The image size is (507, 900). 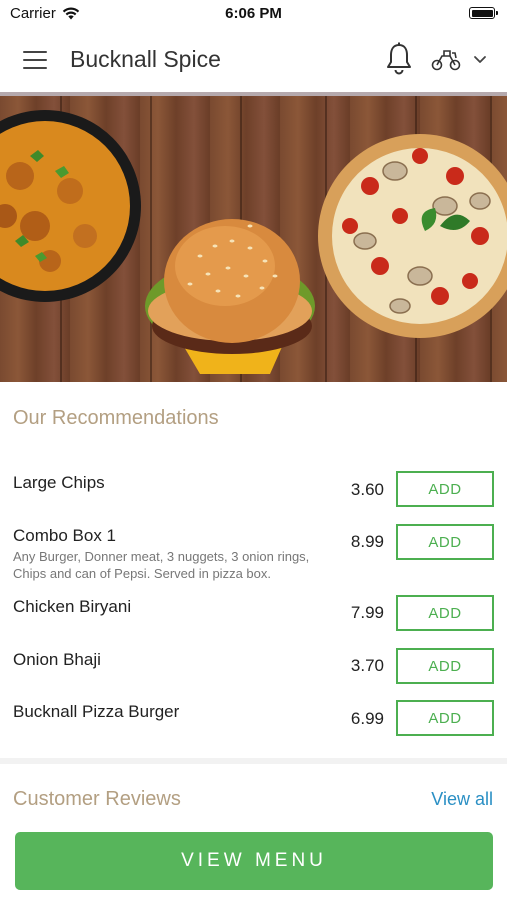 I want to click on view-all-link: View all, so click(x=462, y=799).